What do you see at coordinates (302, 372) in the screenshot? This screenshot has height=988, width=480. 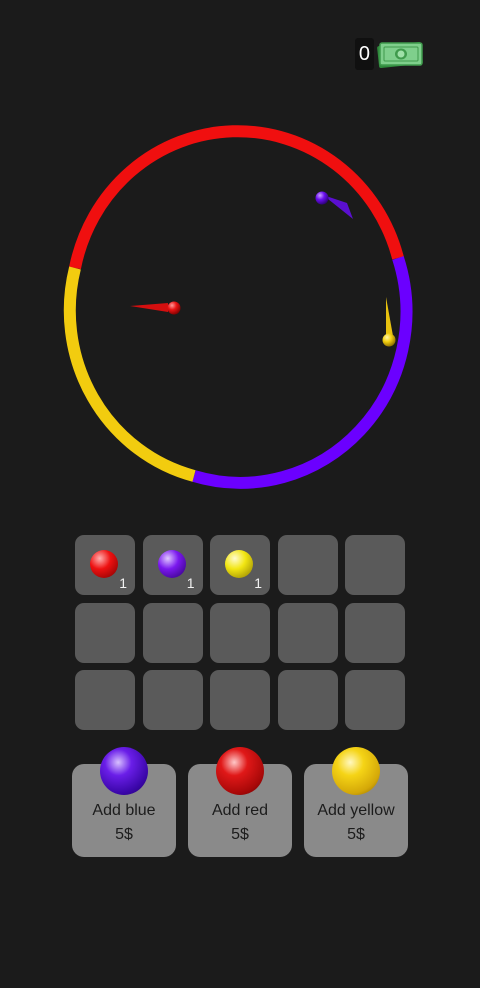 I see `ring-segment-blue` at bounding box center [302, 372].